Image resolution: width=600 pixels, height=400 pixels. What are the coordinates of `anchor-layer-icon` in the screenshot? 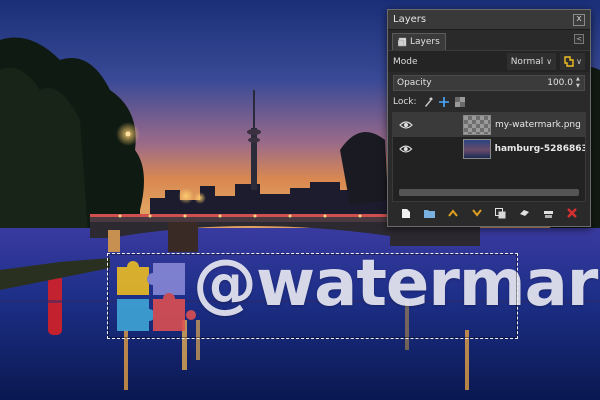 It's located at (525, 213).